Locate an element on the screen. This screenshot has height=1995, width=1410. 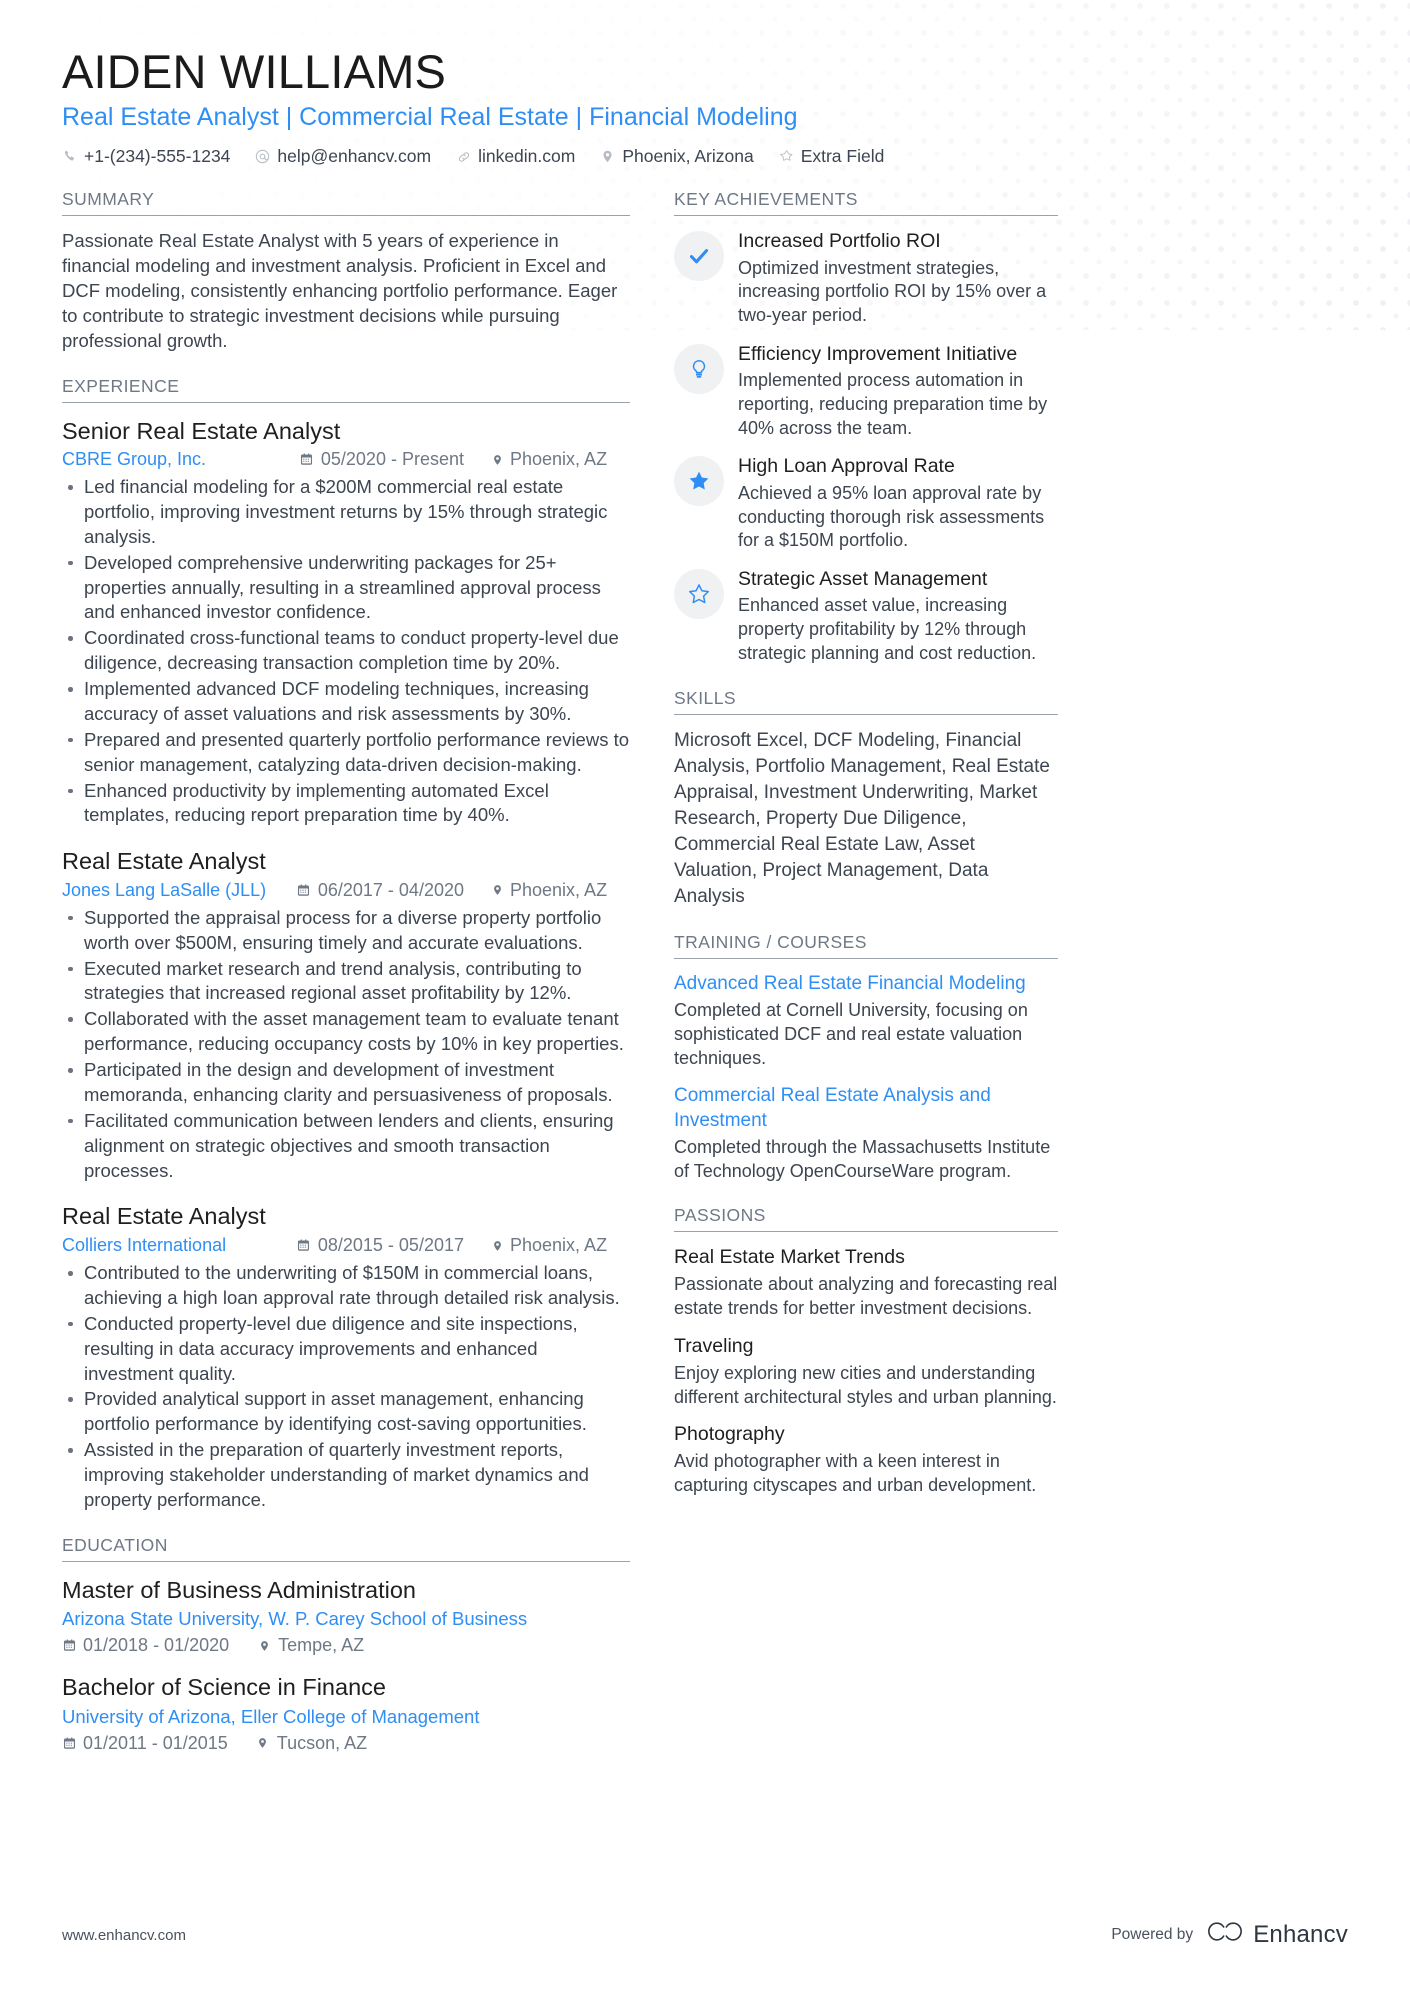
education-date: 01/2018 - 01/2020 is located at coordinates (145, 1645).